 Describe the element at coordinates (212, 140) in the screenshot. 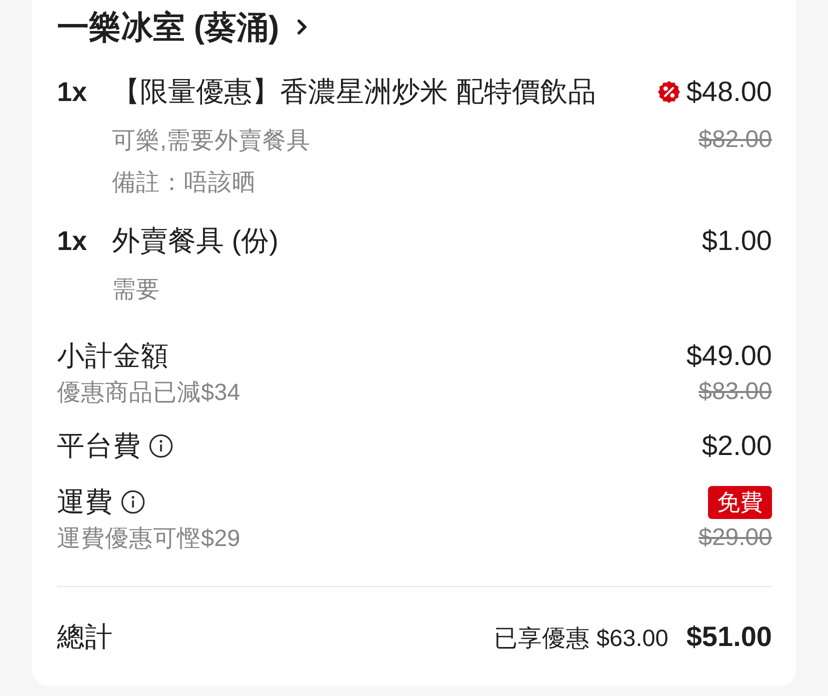

I see `item-detail: 可樂,需要外賣餐具` at that location.